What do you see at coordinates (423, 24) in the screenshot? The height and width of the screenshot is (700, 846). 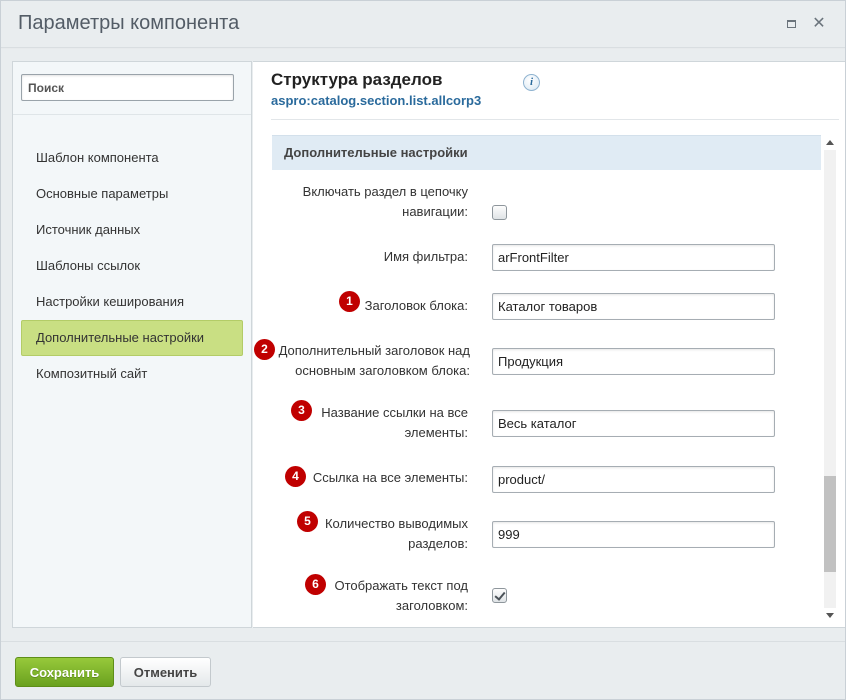 I see `dialog-titlebar: Параметры компонента ✕` at bounding box center [423, 24].